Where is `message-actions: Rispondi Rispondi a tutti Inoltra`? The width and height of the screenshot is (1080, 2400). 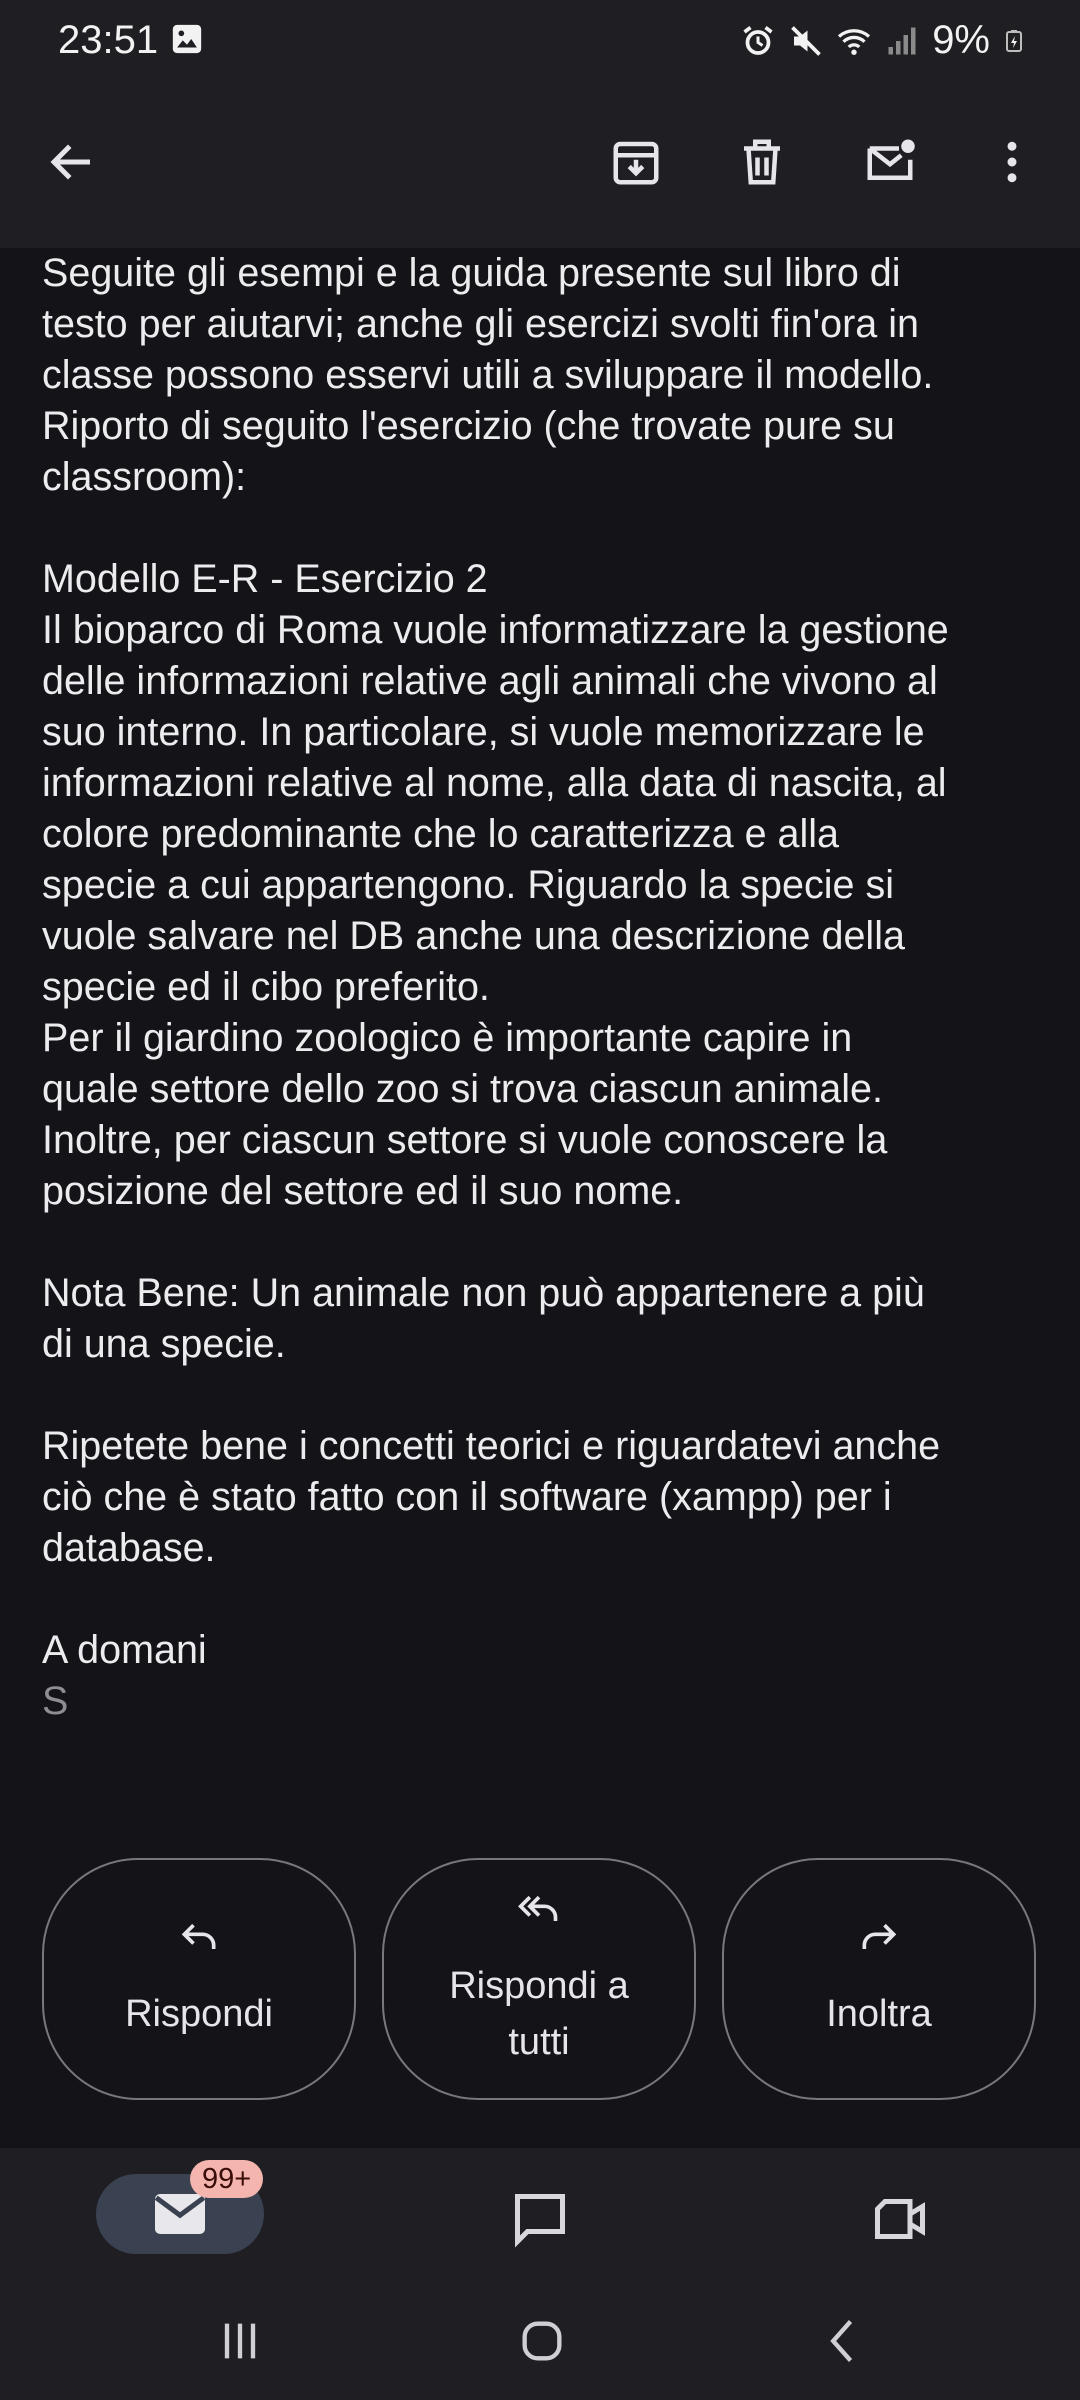
message-actions: Rispondi Rispondi a tutti Inoltra is located at coordinates (540, 1981).